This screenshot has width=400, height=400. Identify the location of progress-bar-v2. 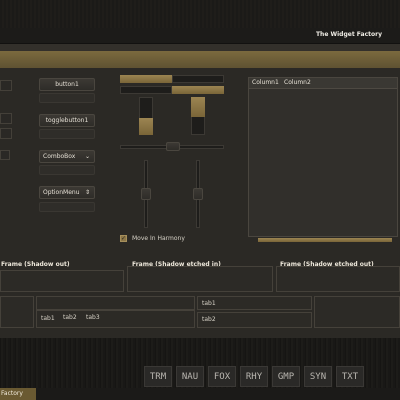
(198, 107).